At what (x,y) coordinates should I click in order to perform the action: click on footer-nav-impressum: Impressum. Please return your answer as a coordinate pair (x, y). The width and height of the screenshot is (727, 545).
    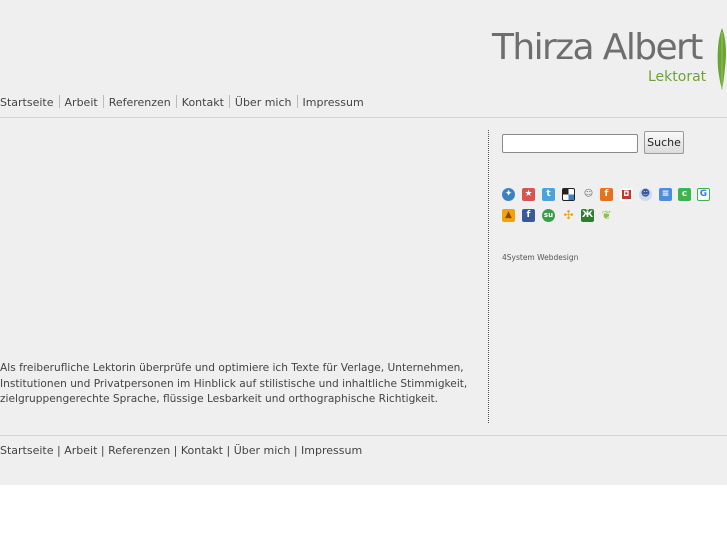
    Looking at the image, I should click on (331, 450).